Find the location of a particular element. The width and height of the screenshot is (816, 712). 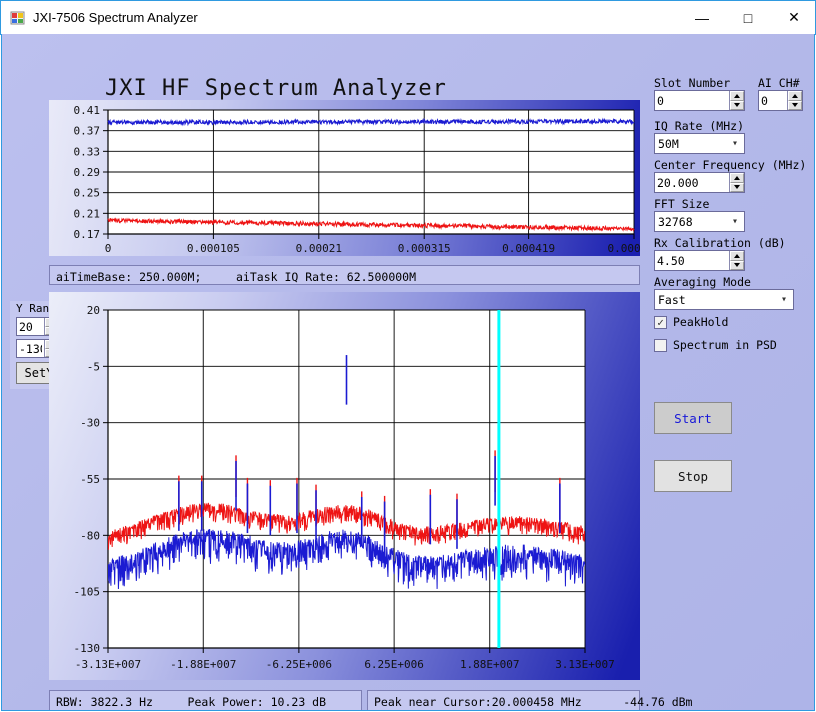

averaging-mode-label: Averaging Mode is located at coordinates (702, 282).